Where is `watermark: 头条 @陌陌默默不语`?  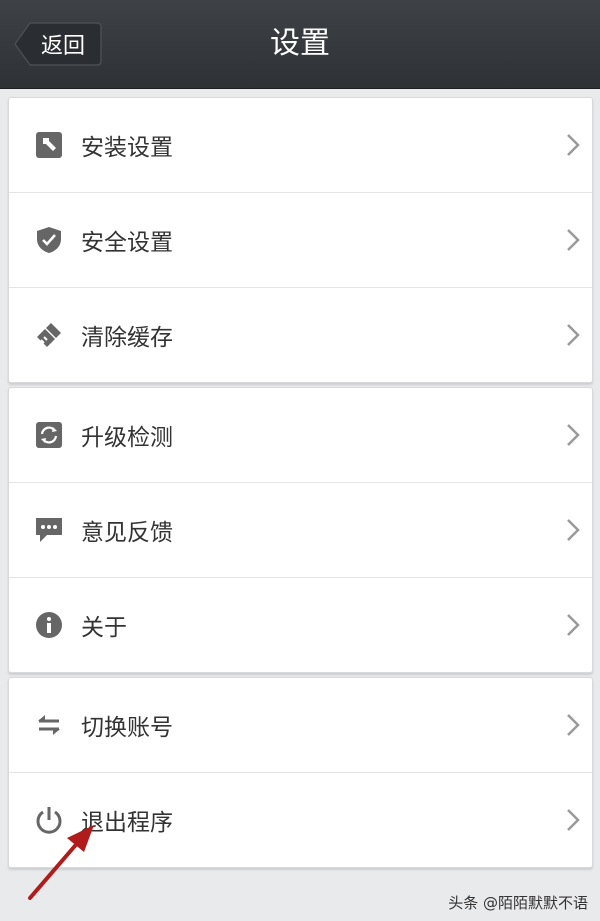
watermark: 头条 @陌陌默默不语 is located at coordinates (518, 903).